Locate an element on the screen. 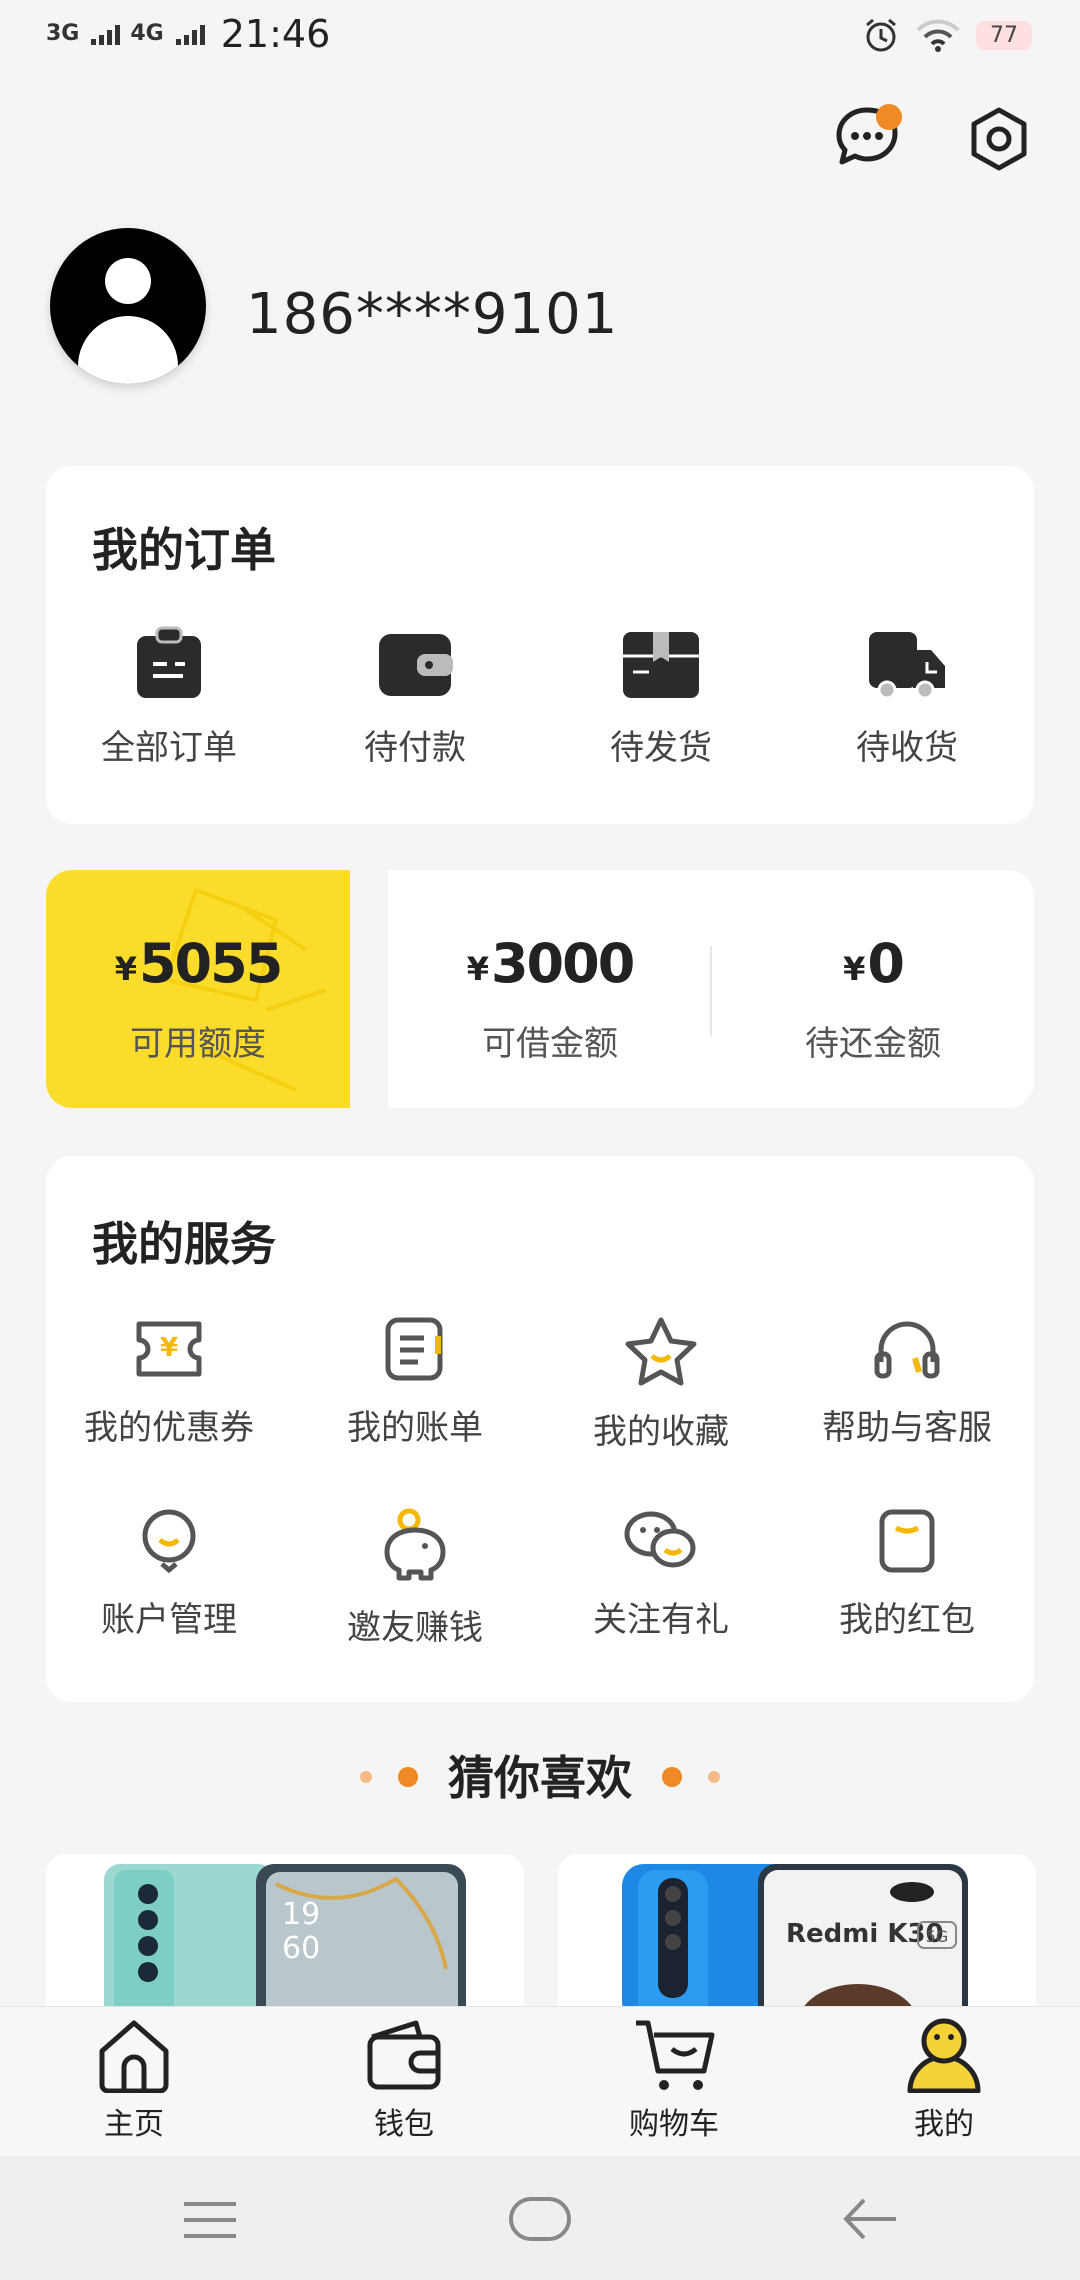  orders-card: 我的订单 全部订单 待付款 待发货 待收货 is located at coordinates (540, 645).